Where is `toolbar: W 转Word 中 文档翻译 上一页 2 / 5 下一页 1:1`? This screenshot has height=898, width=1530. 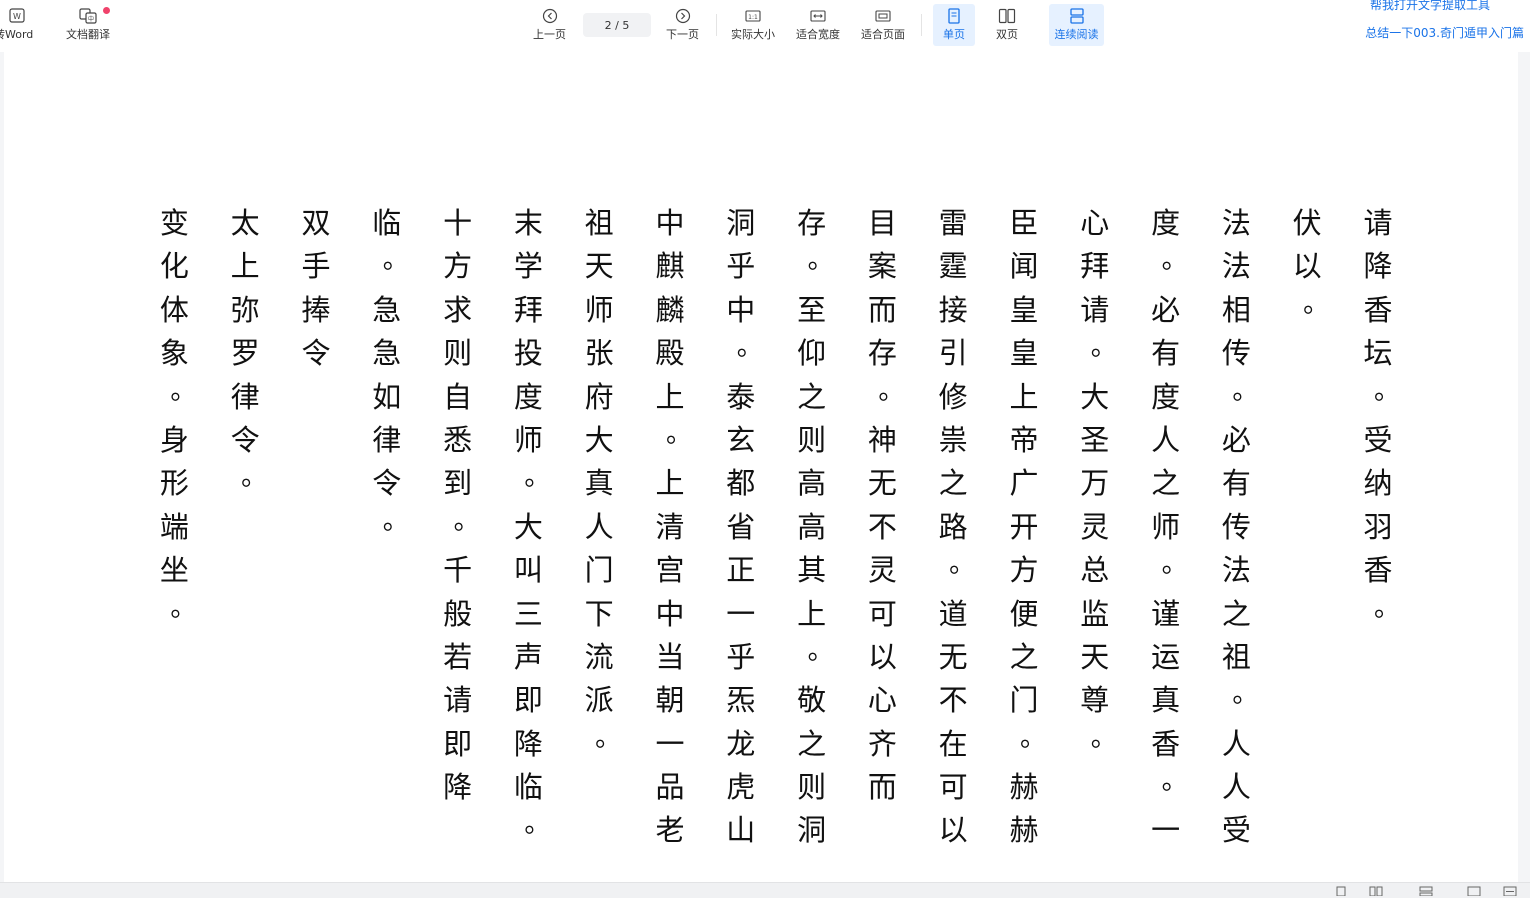
toolbar: W 转Word 中 文档翻译 上一页 2 / 5 下一页 1:1 is located at coordinates (765, 26).